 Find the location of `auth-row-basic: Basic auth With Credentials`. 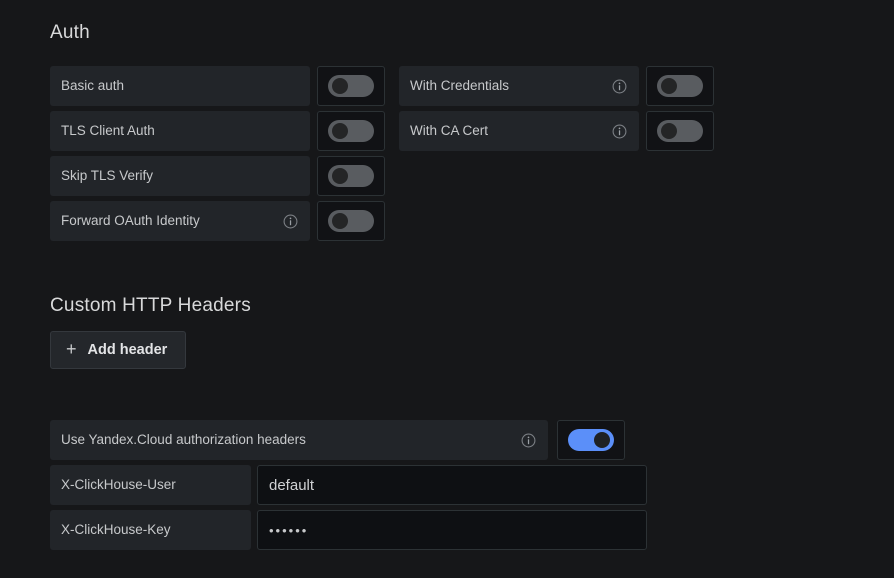

auth-row-basic: Basic auth With Credentials is located at coordinates (382, 86).